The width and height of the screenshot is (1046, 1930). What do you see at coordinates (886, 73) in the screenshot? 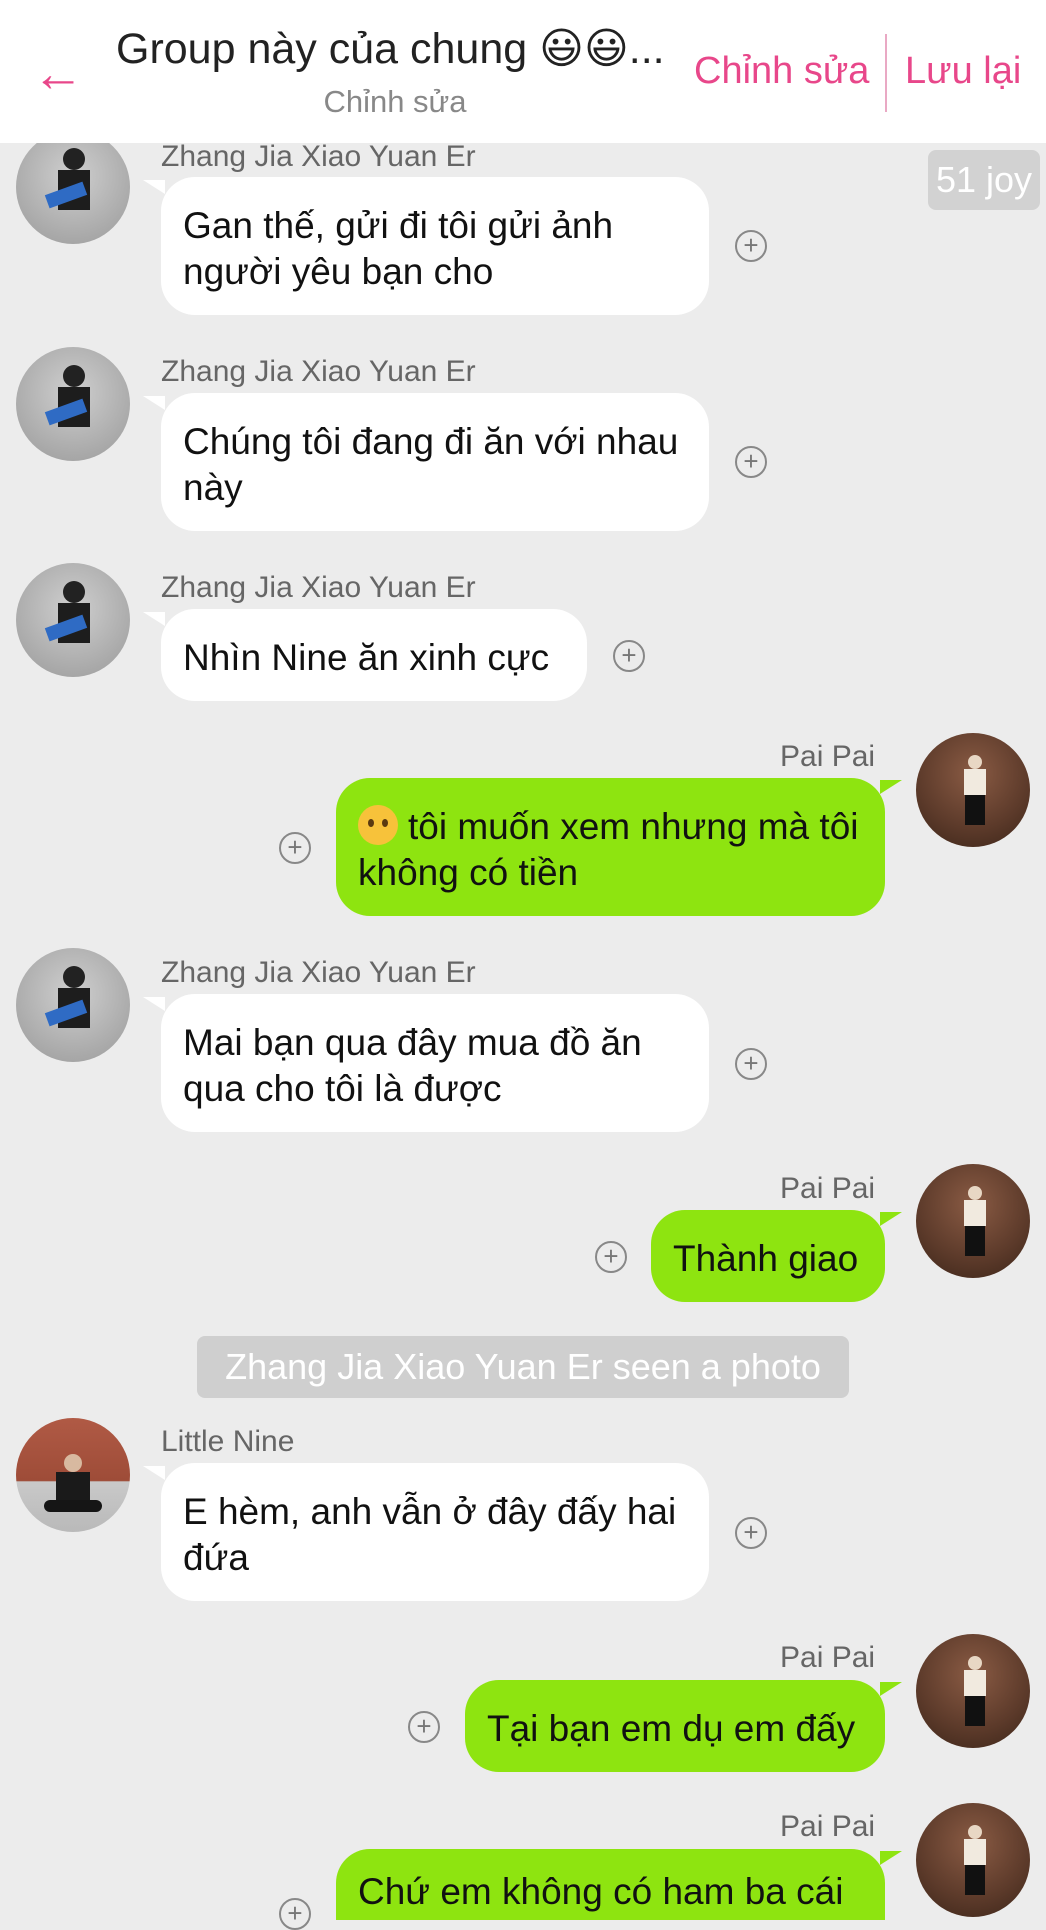
I see `header-divider` at bounding box center [886, 73].